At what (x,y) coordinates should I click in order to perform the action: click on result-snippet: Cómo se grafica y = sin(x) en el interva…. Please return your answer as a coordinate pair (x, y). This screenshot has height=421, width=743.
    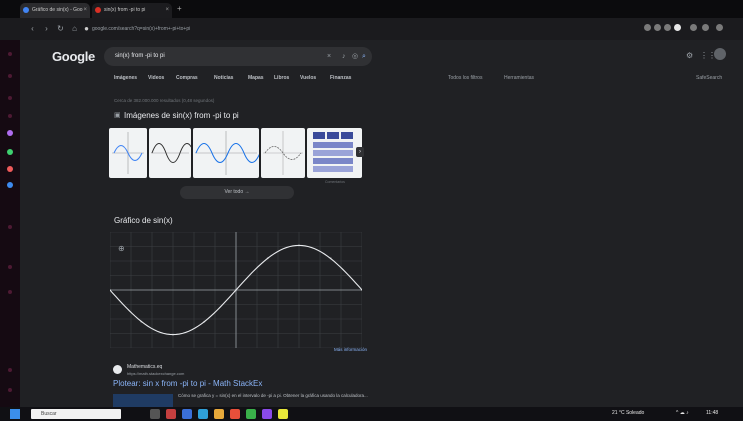
    Looking at the image, I should click on (273, 395).